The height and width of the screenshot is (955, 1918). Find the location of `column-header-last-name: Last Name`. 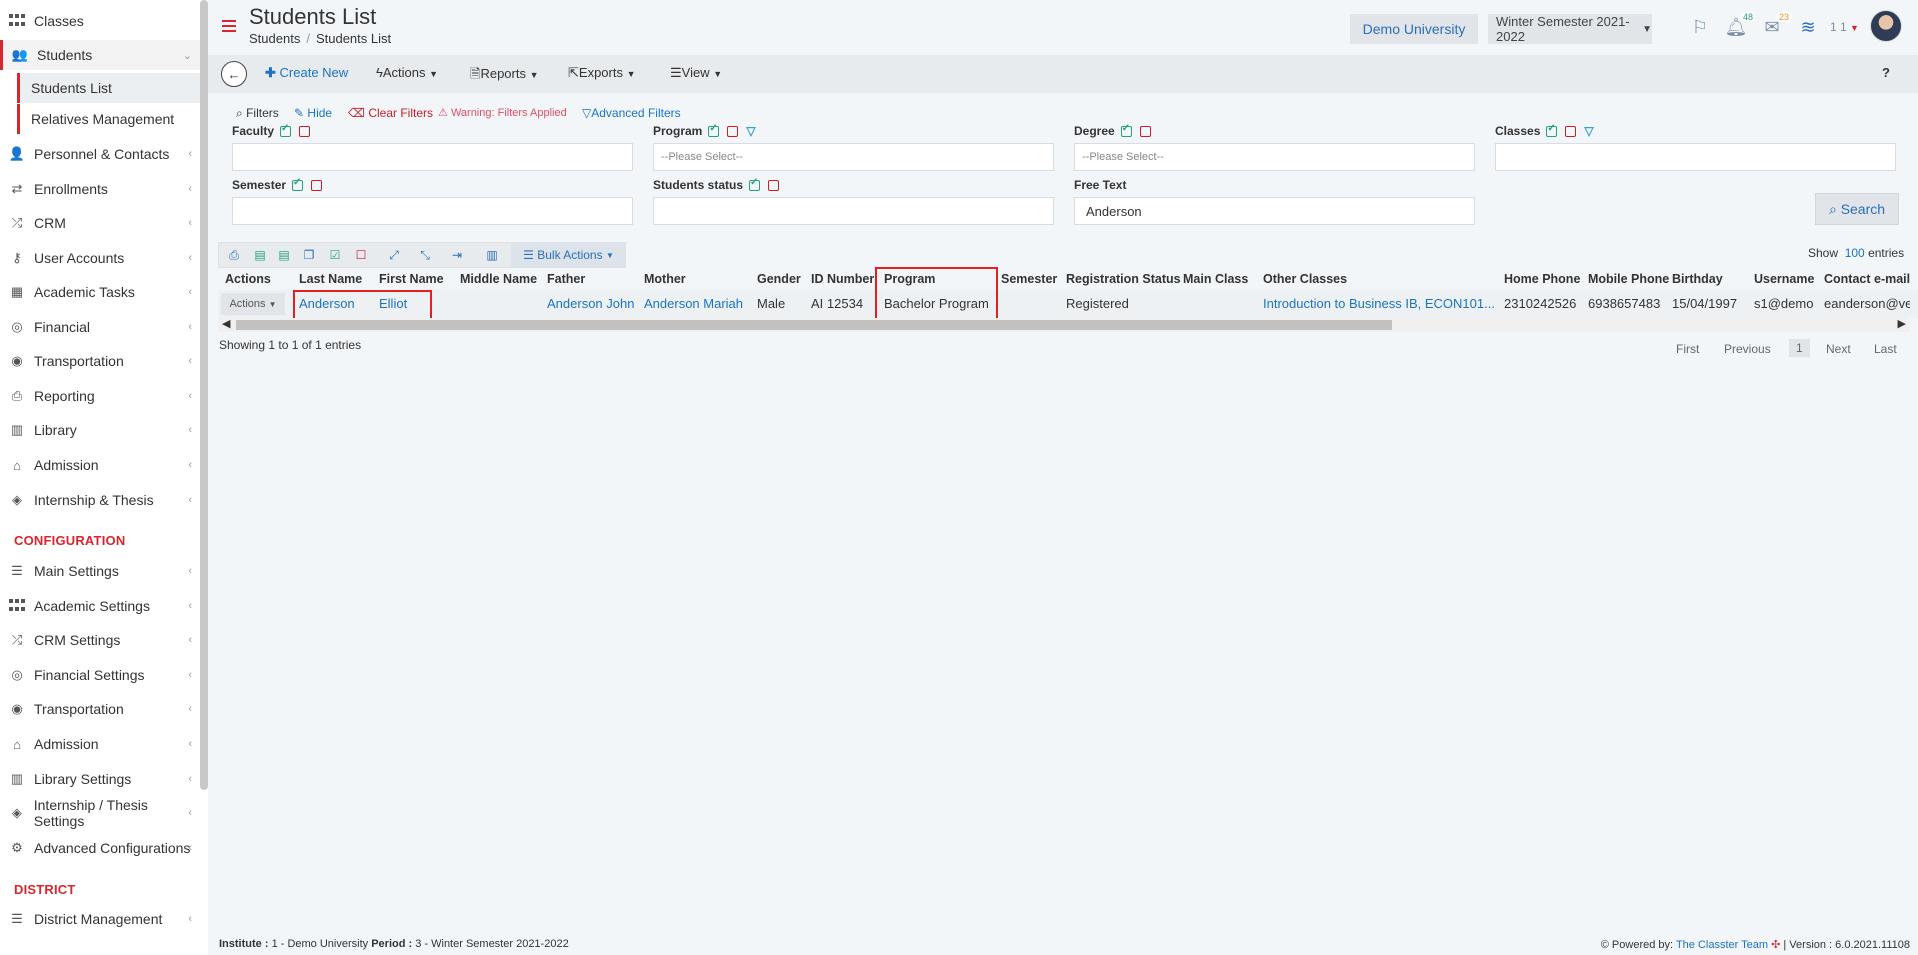

column-header-last-name: Last Name is located at coordinates (330, 279).